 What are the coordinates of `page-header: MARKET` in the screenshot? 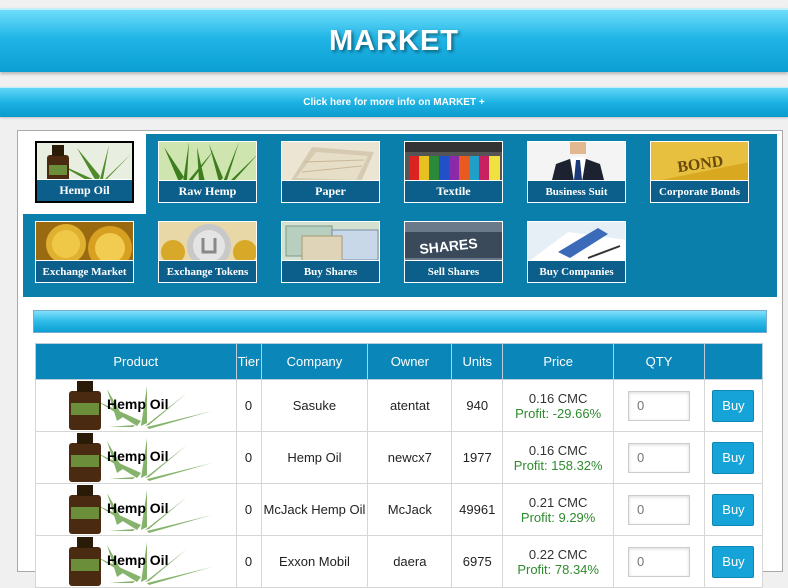 It's located at (394, 40).